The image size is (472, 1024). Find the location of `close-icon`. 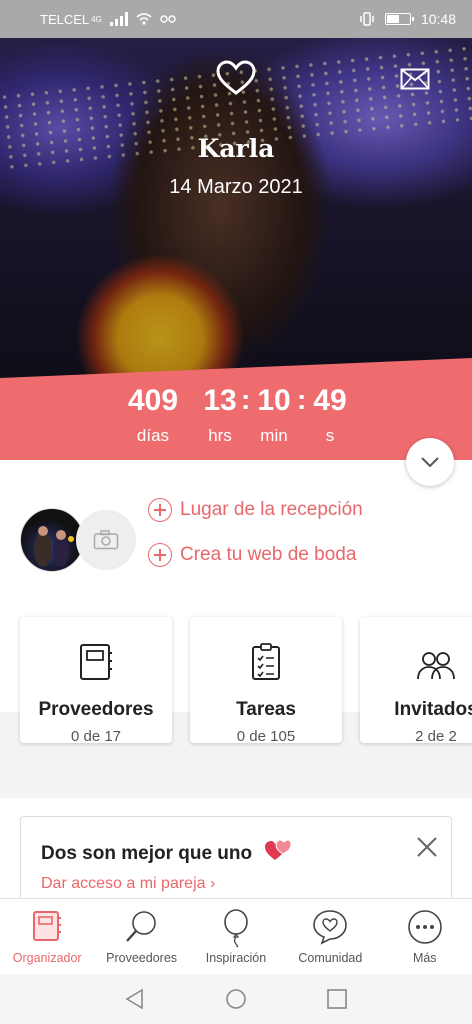

close-icon is located at coordinates (427, 847).